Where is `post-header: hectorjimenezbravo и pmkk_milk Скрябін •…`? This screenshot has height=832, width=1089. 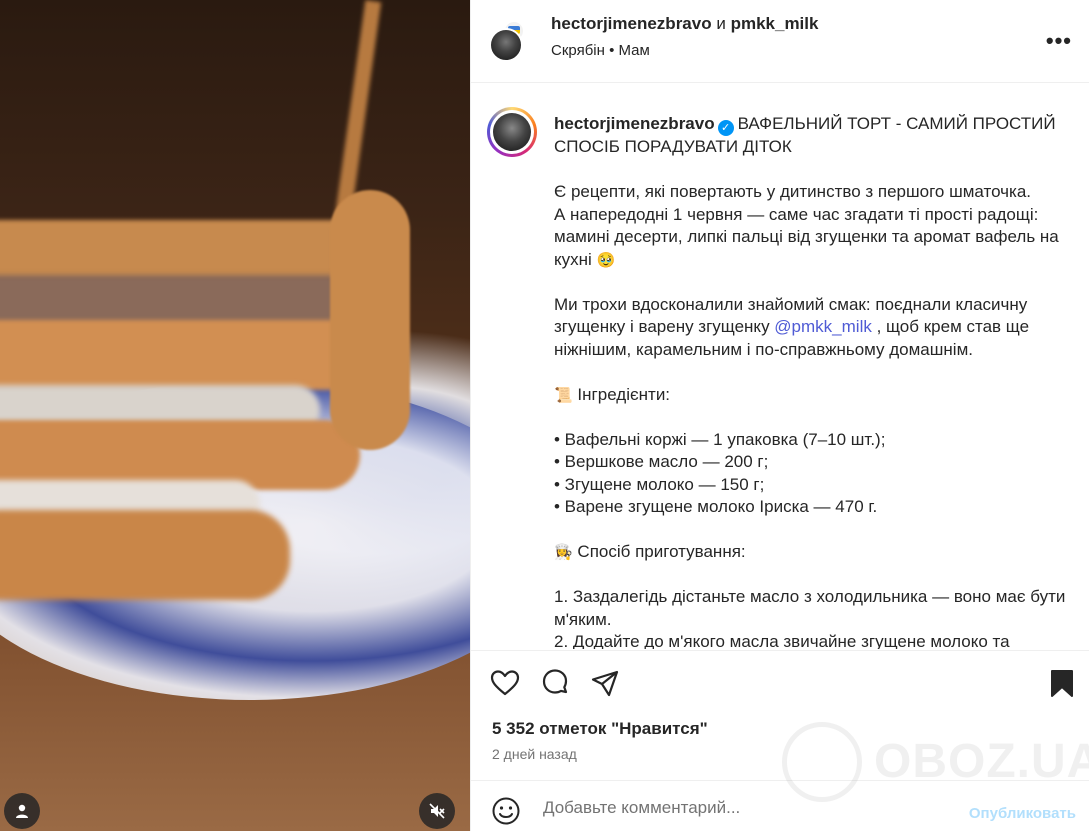 post-header: hectorjimenezbravo и pmkk_milk Скрябін •… is located at coordinates (780, 41).